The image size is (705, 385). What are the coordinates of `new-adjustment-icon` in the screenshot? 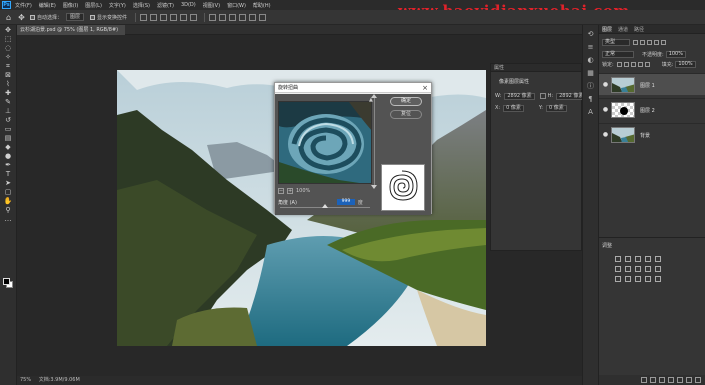 It's located at (671, 380).